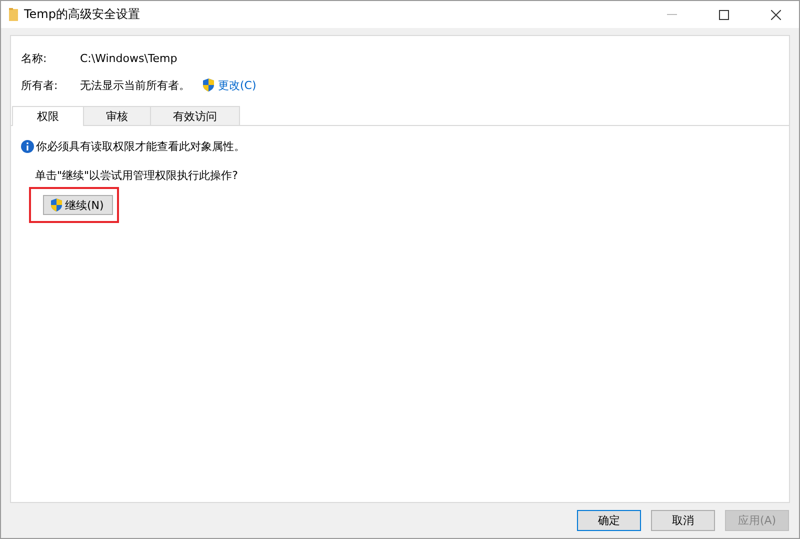 This screenshot has height=539, width=800. I want to click on close-icon, so click(776, 15).